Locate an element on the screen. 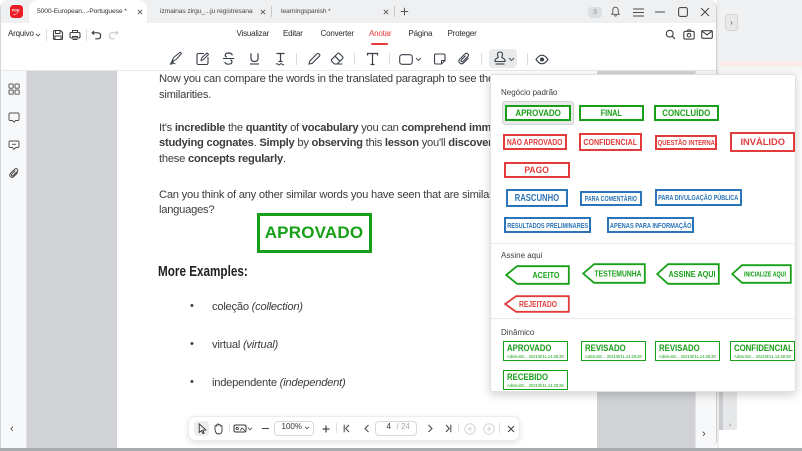 The height and width of the screenshot is (451, 802). svg-text: INICIALIZE AQUI is located at coordinates (765, 274).